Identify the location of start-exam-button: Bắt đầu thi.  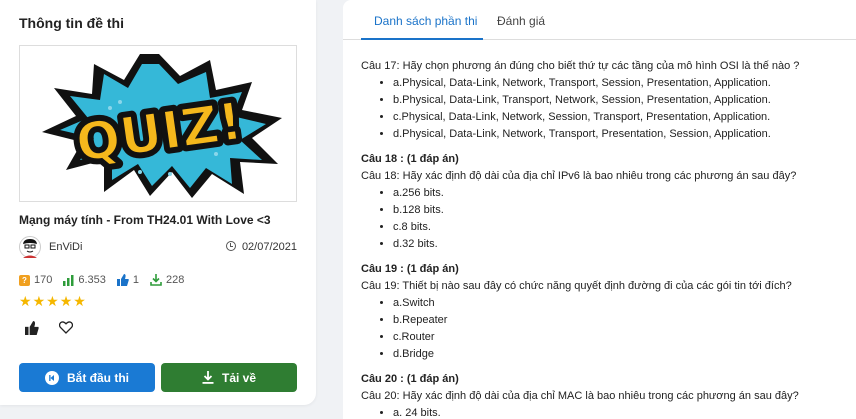
(87, 377).